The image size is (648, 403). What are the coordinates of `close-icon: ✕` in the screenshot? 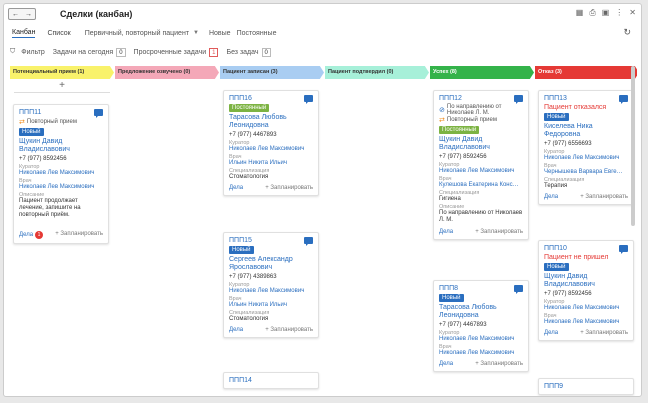 It's located at (632, 13).